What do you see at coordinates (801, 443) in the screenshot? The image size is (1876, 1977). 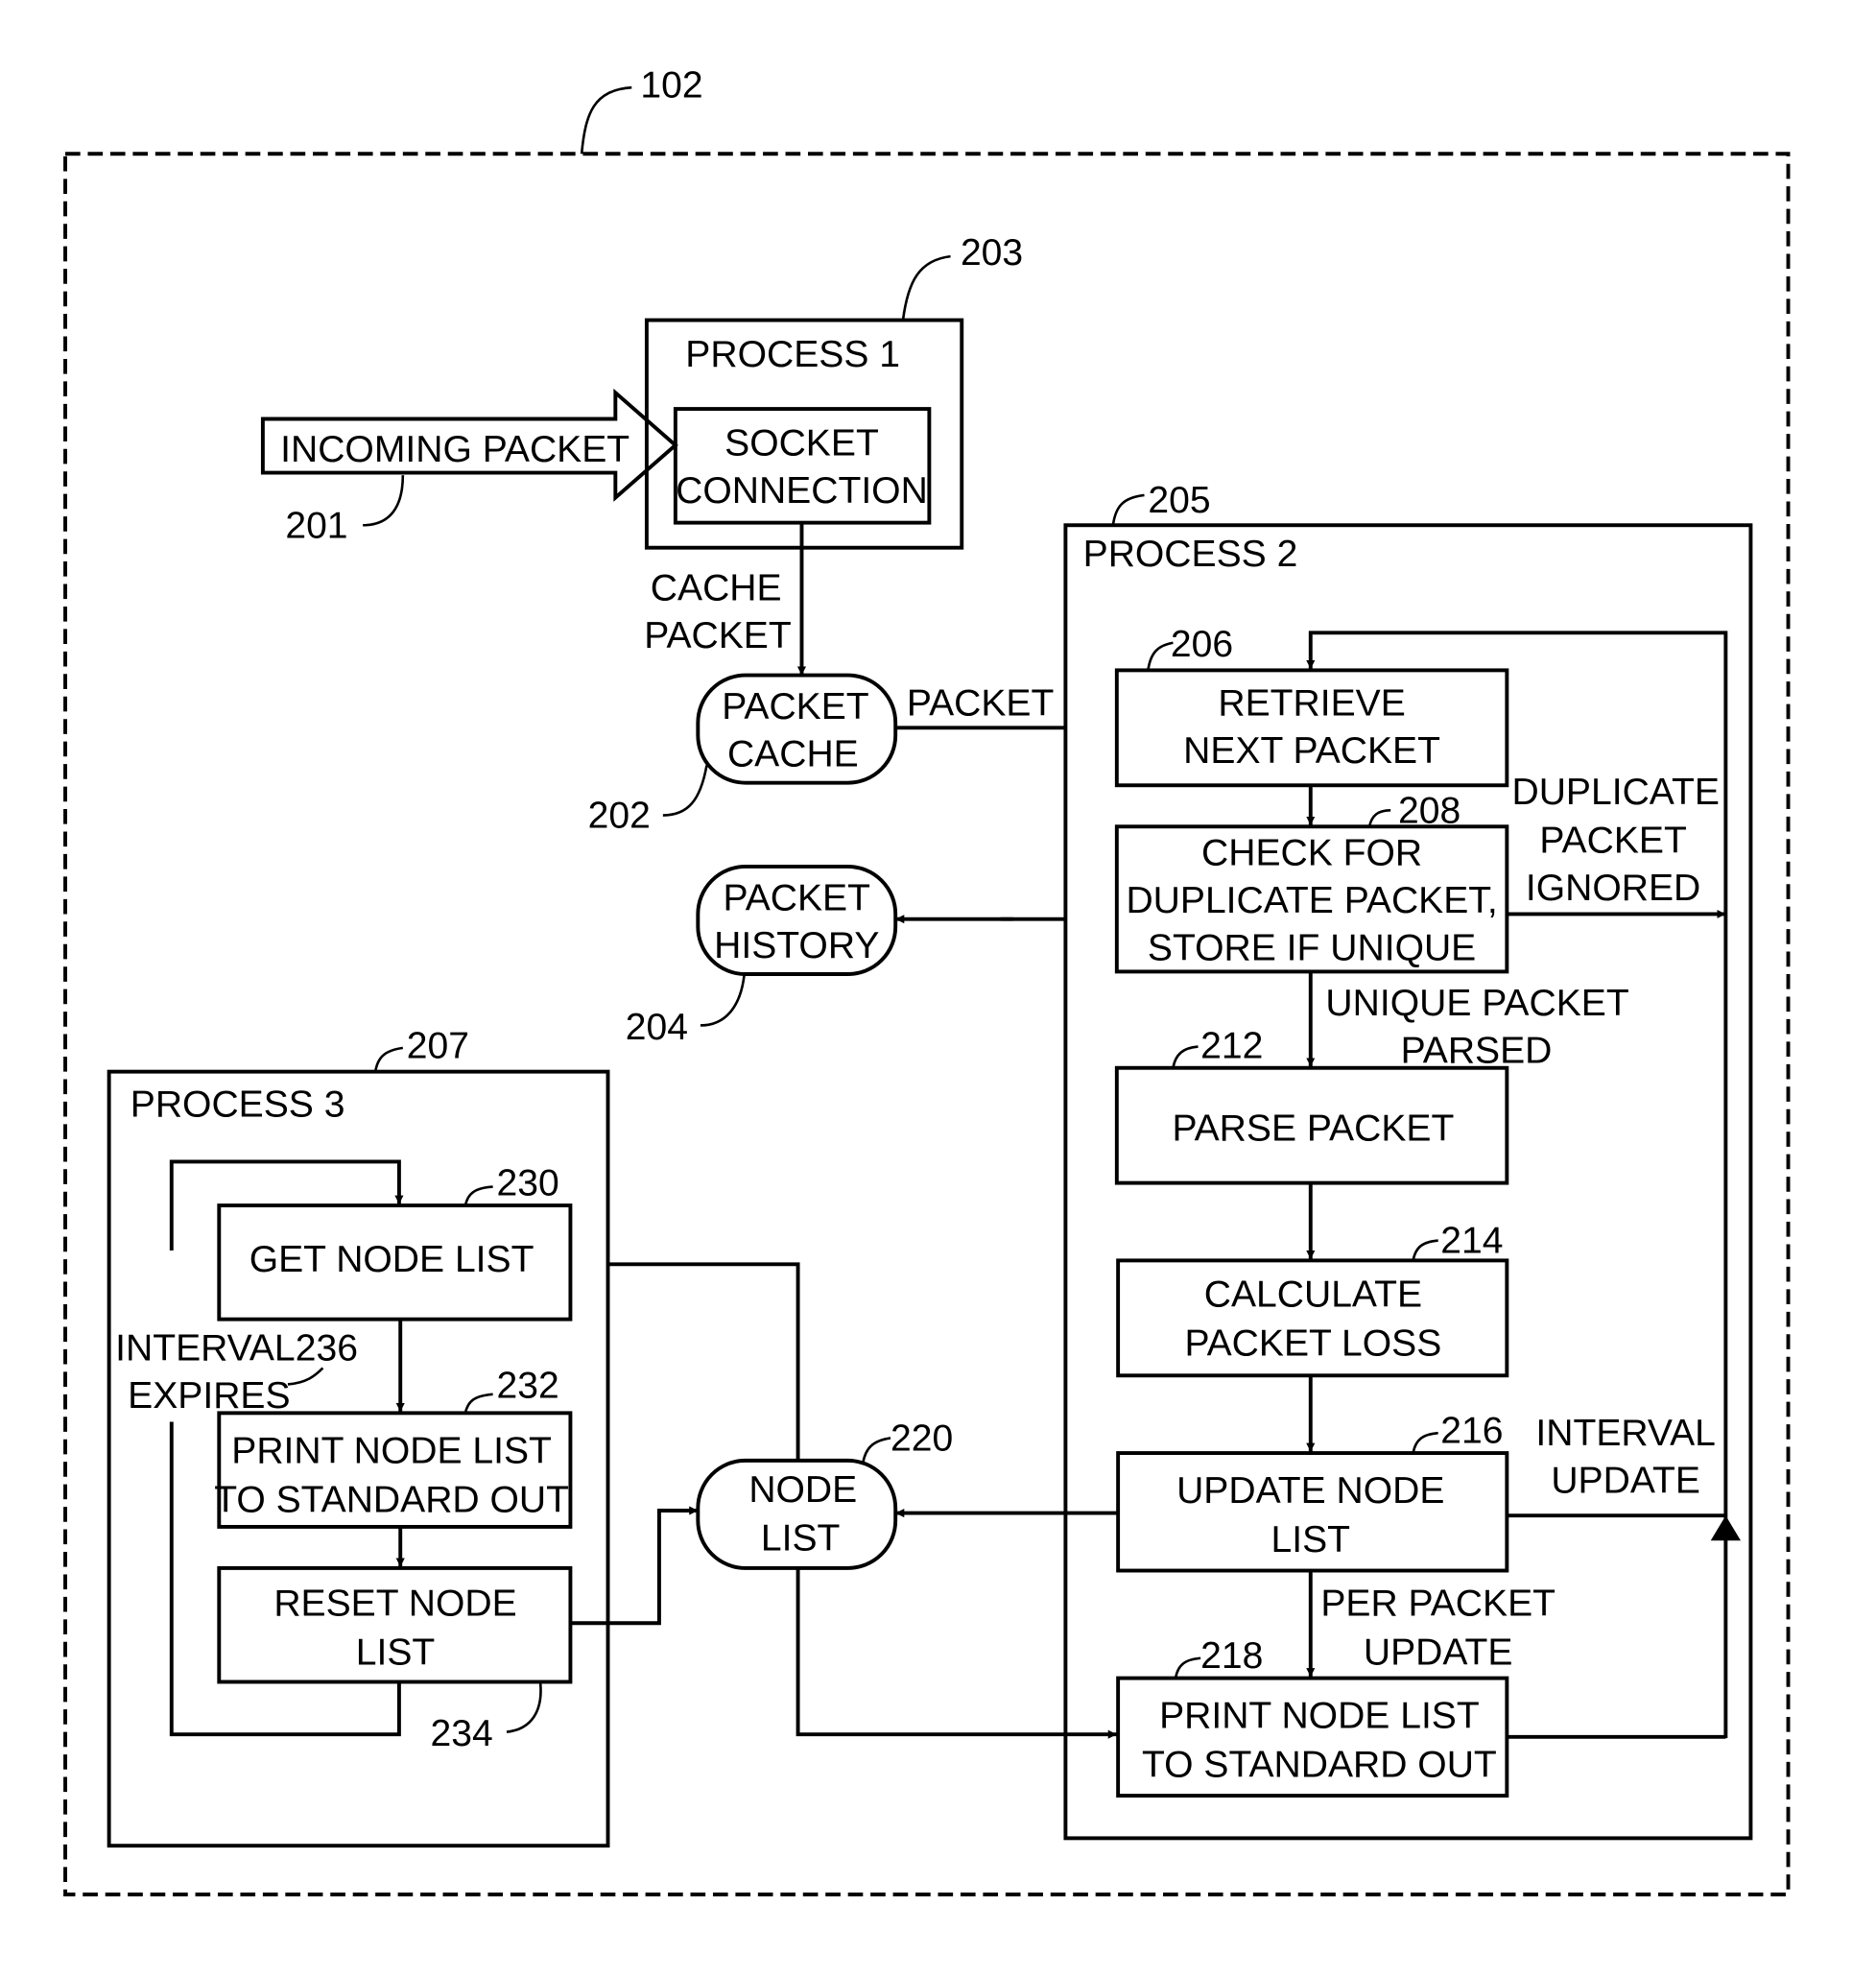 I see `socket-line-1: SOCKET` at bounding box center [801, 443].